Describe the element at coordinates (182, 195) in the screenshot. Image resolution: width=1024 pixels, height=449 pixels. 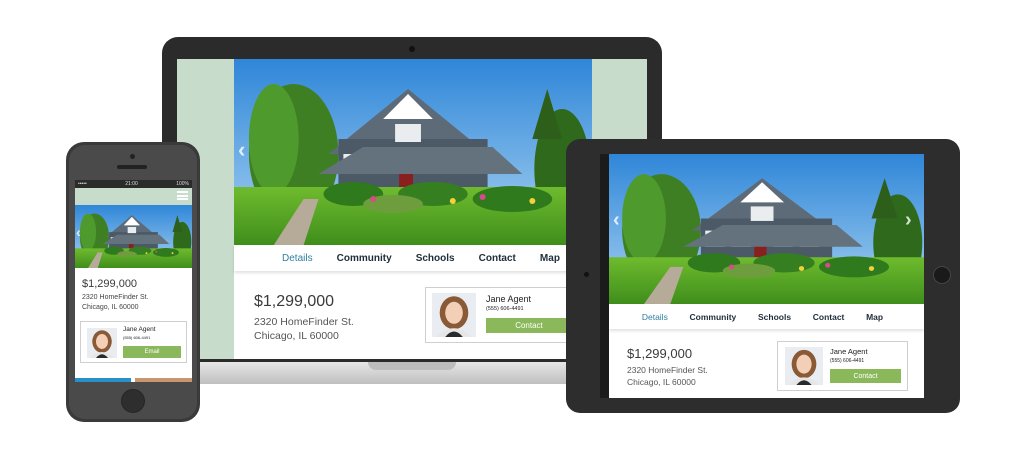
I see `hamburger-menu-icon` at that location.